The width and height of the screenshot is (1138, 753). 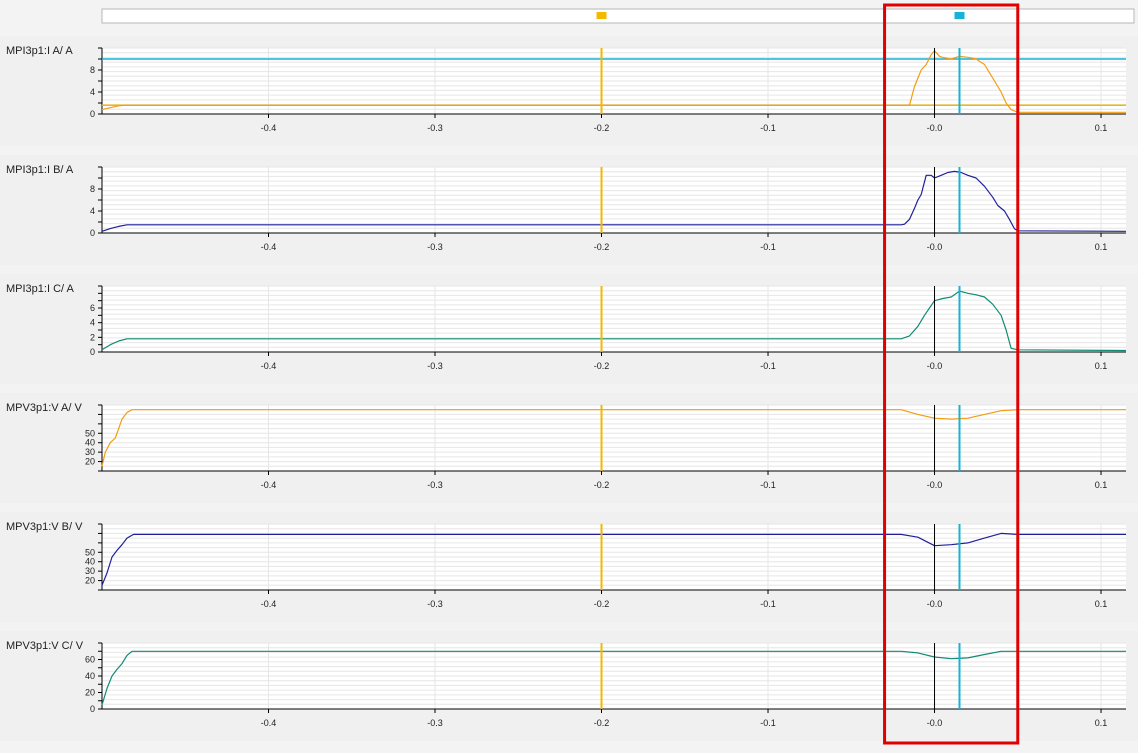 I want to click on panel-3: MPI3p1:I C/ A 0 2 4 6 -0.4 -0.3 -0.2 -0.1 -0.0 0.1, so click(x=569, y=329).